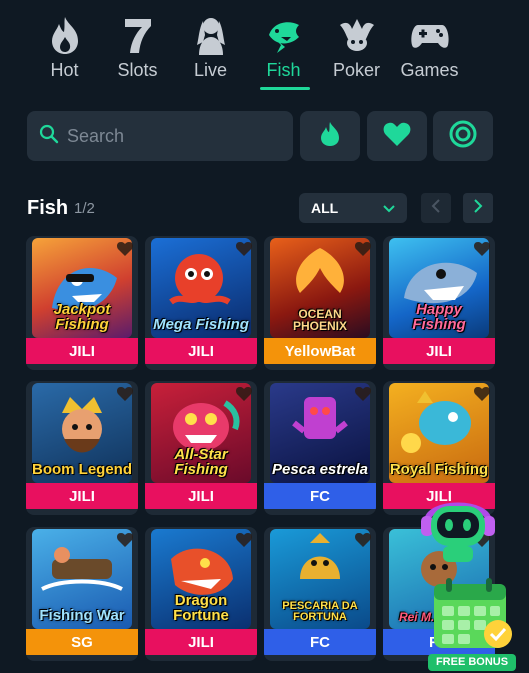 The width and height of the screenshot is (529, 673). What do you see at coordinates (353, 208) in the screenshot?
I see `provider-filter-dropdown: ALL` at bounding box center [353, 208].